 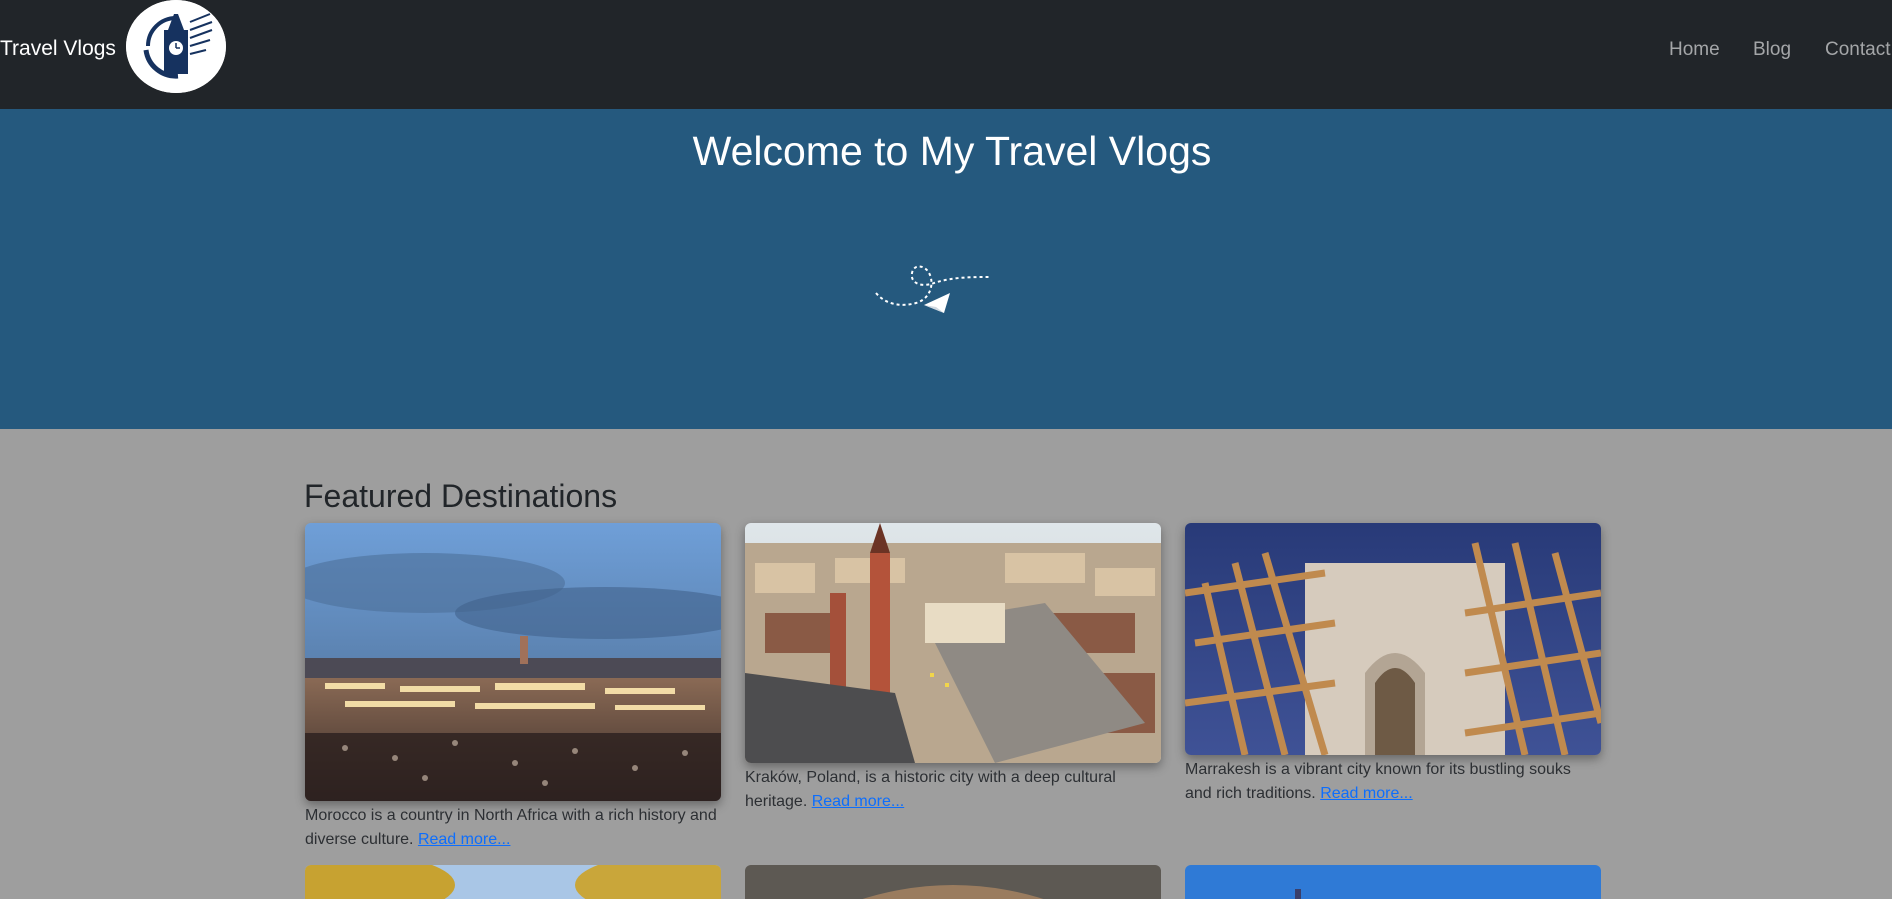 I want to click on logo-icon, so click(x=176, y=46).